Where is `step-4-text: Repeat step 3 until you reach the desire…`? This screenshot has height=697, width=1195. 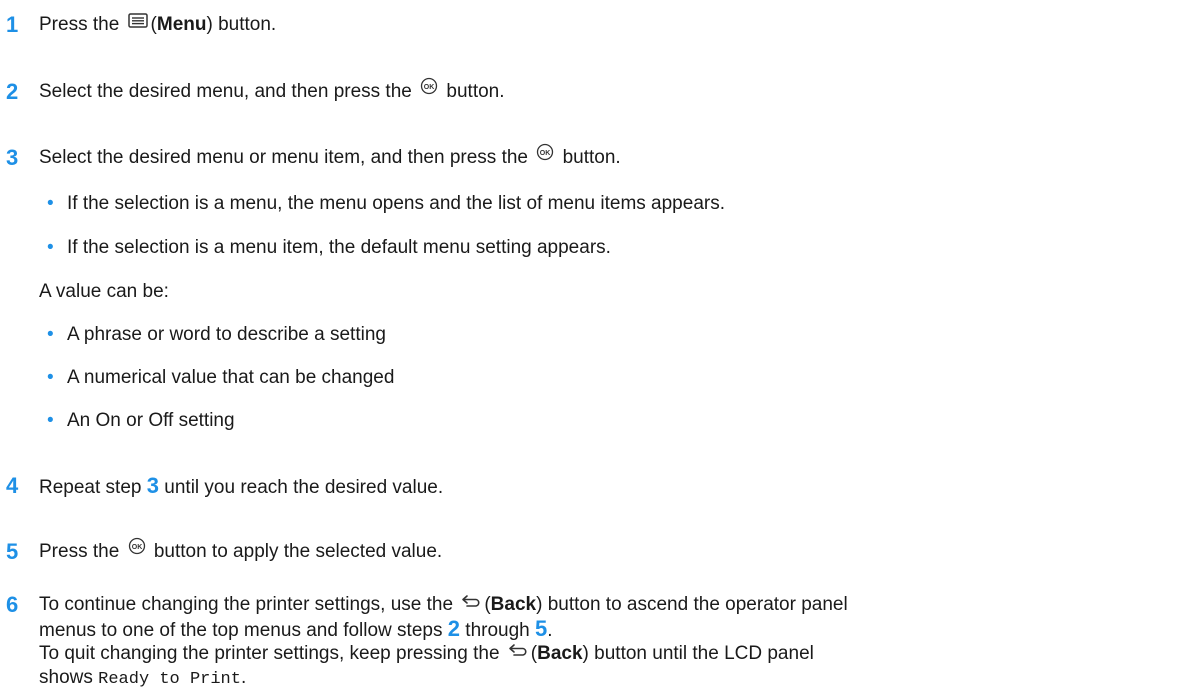
step-4-text: Repeat step 3 until you reach the desire… is located at coordinates (241, 487).